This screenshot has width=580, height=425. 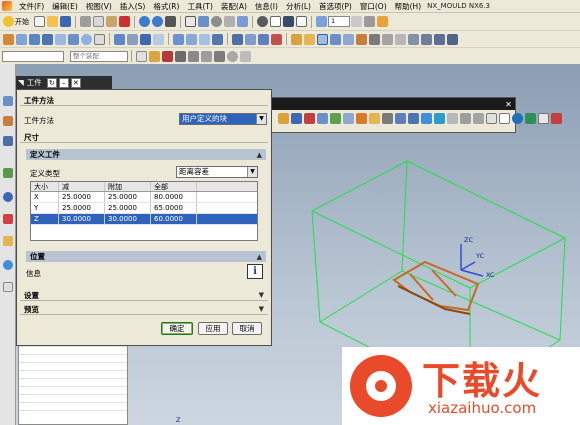 What do you see at coordinates (348, 39) in the screenshot?
I see `mold-tools-icon` at bounding box center [348, 39].